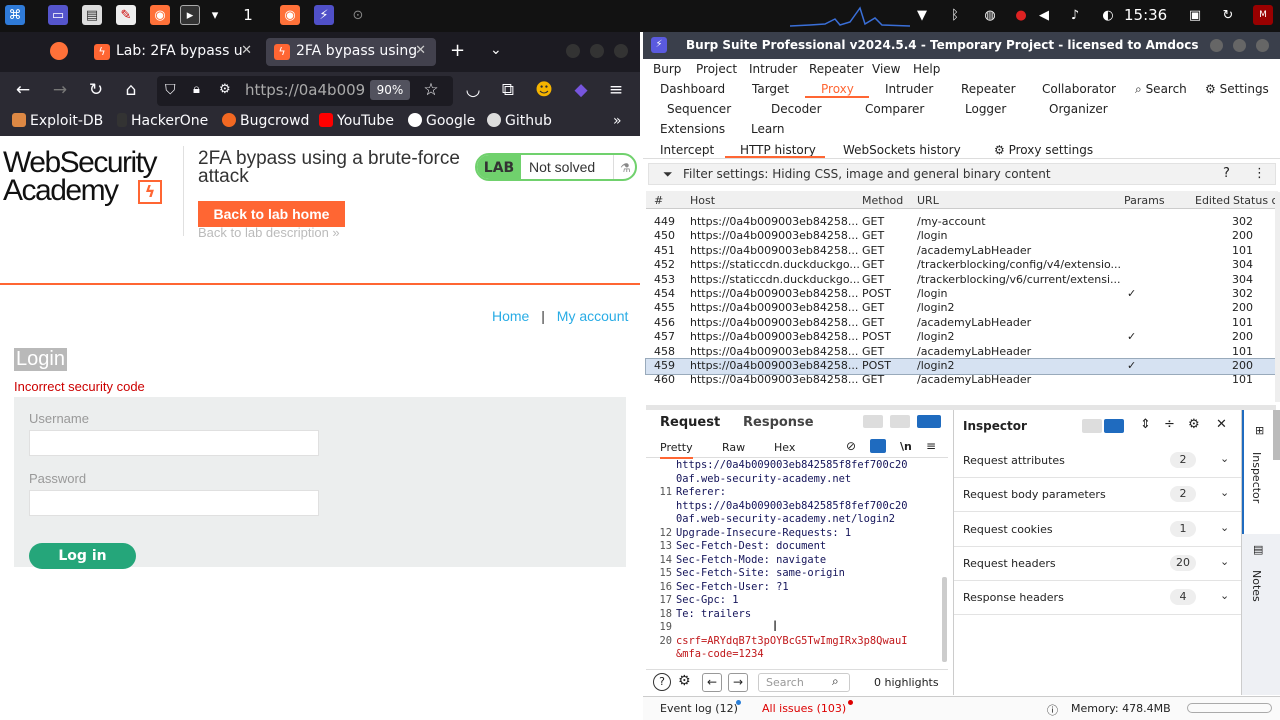 This screenshot has height=720, width=1280. What do you see at coordinates (1277, 297) in the screenshot?
I see `table-scrollbar` at bounding box center [1277, 297].